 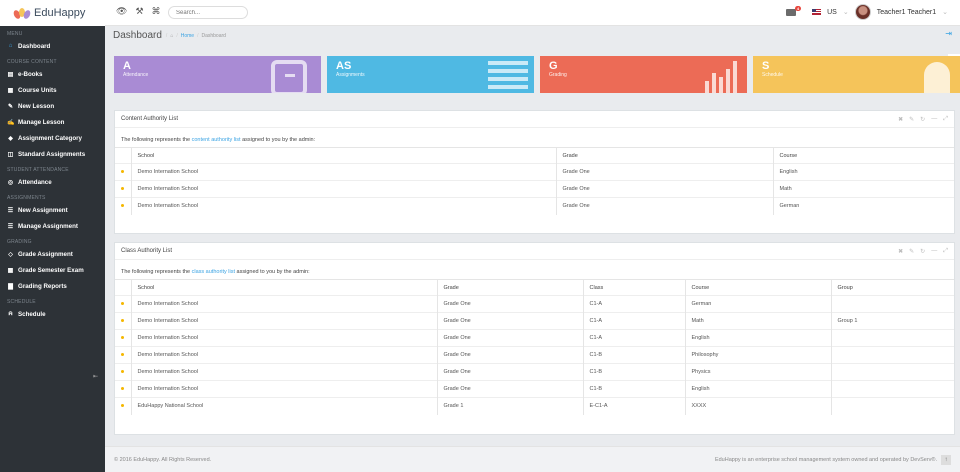 I want to click on sidebar-item-dashboard: ⌂ Dashboard, so click(x=52, y=46).